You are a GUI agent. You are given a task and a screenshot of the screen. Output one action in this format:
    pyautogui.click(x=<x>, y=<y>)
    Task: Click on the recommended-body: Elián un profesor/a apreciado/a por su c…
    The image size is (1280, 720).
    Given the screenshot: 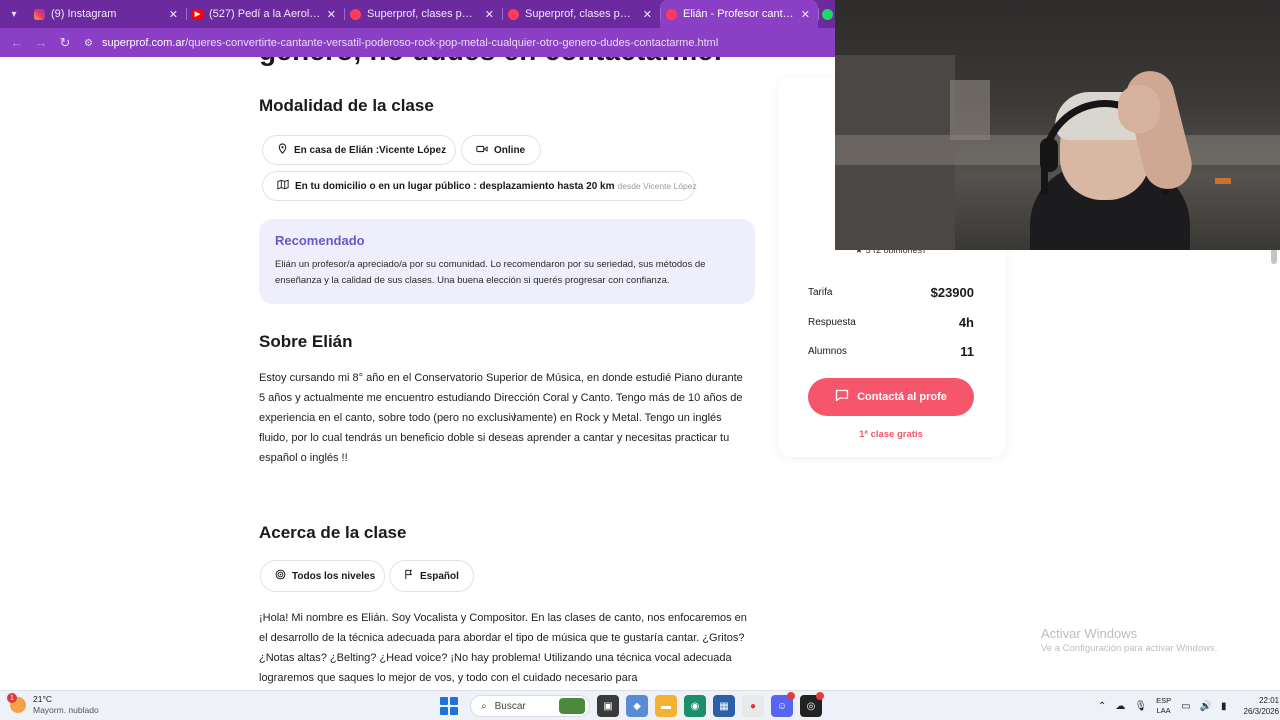 What is the action you would take?
    pyautogui.click(x=490, y=272)
    